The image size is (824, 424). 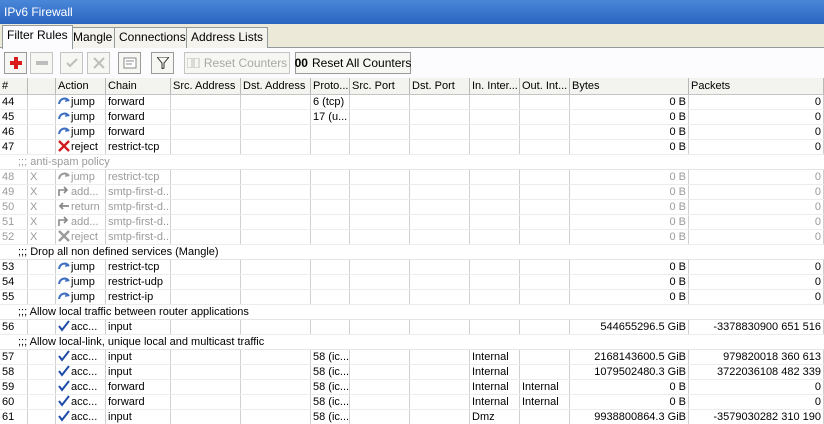 What do you see at coordinates (412, 207) in the screenshot?
I see `table-row: 50 Xreturn smtp-first-d... 0 B0` at bounding box center [412, 207].